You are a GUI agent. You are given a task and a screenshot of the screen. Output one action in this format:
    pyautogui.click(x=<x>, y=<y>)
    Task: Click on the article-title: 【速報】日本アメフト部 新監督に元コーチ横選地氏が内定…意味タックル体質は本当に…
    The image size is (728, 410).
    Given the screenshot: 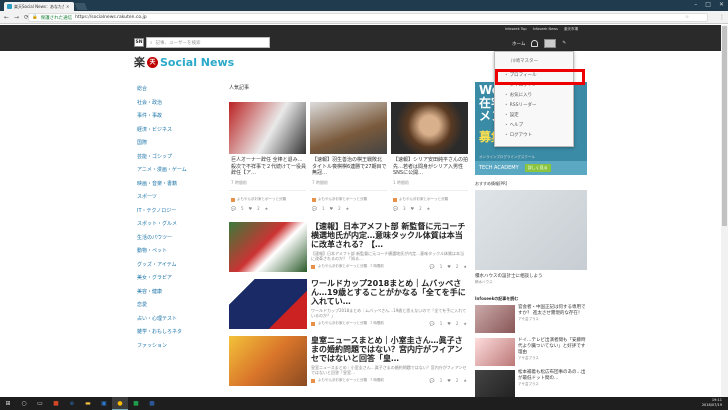 What is the action you would take?
    pyautogui.click(x=389, y=235)
    